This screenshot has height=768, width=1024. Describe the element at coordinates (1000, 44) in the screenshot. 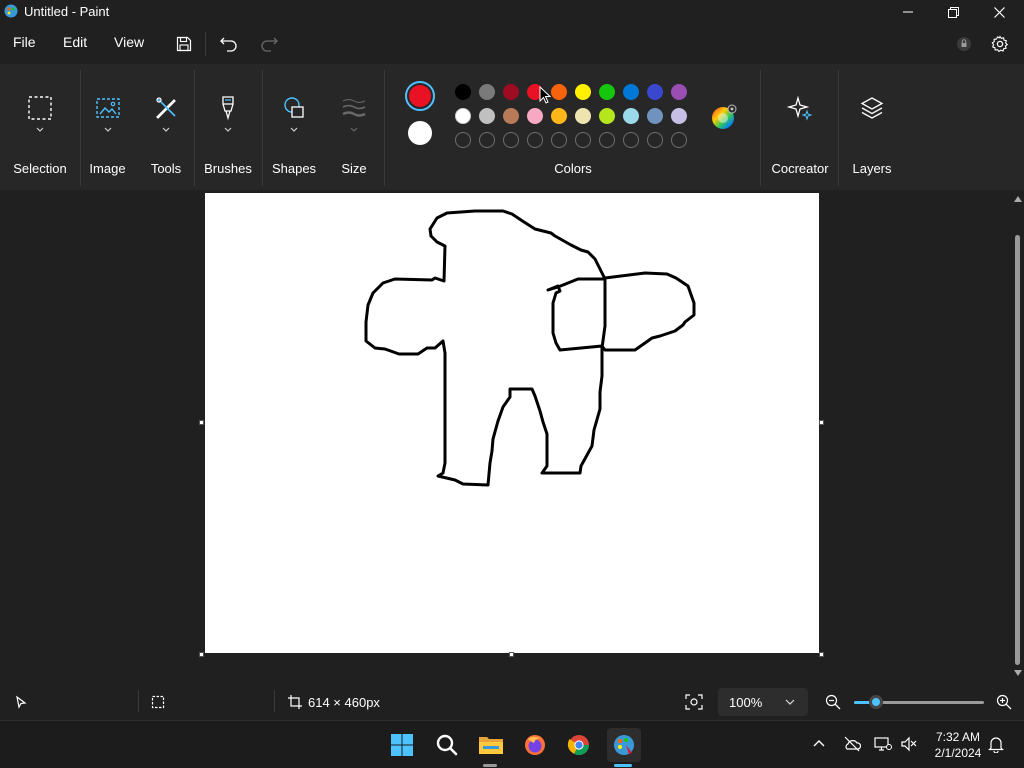

I see `settings-button` at that location.